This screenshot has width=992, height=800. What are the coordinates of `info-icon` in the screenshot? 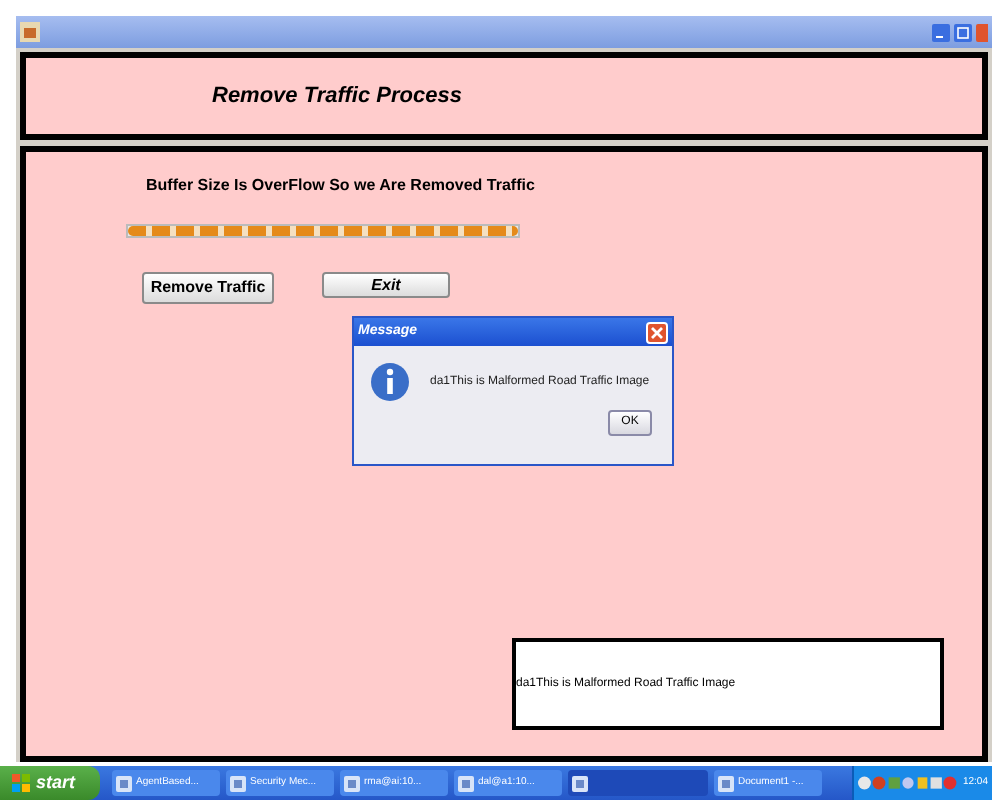 It's located at (390, 382).